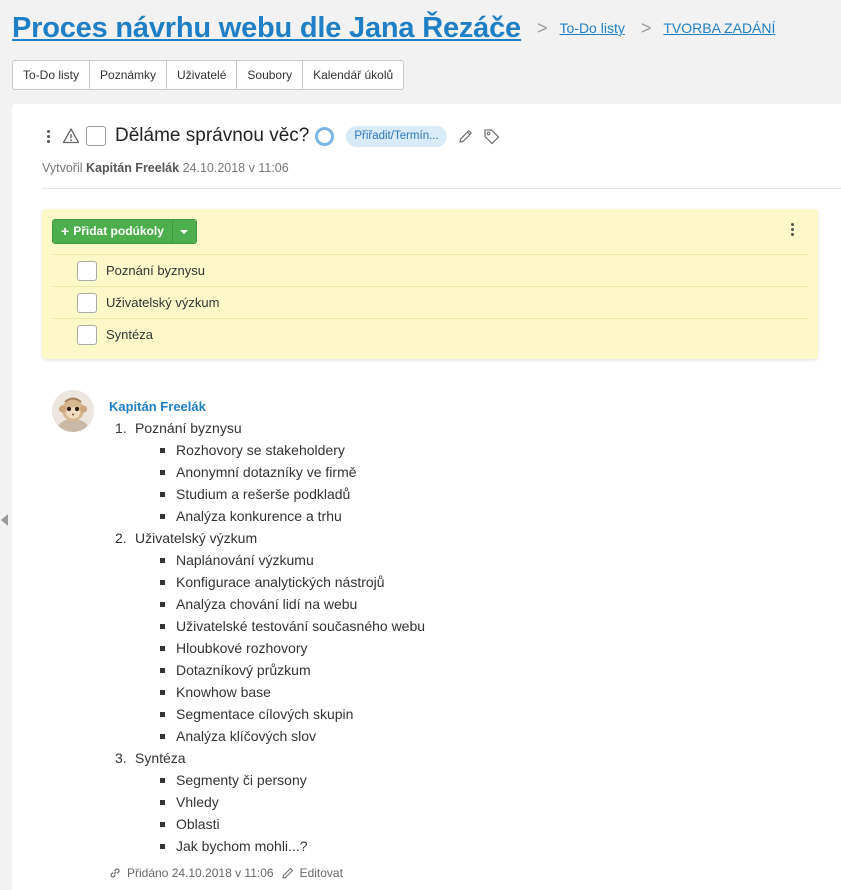 The height and width of the screenshot is (890, 841). I want to click on list-number: 2., so click(121, 538).